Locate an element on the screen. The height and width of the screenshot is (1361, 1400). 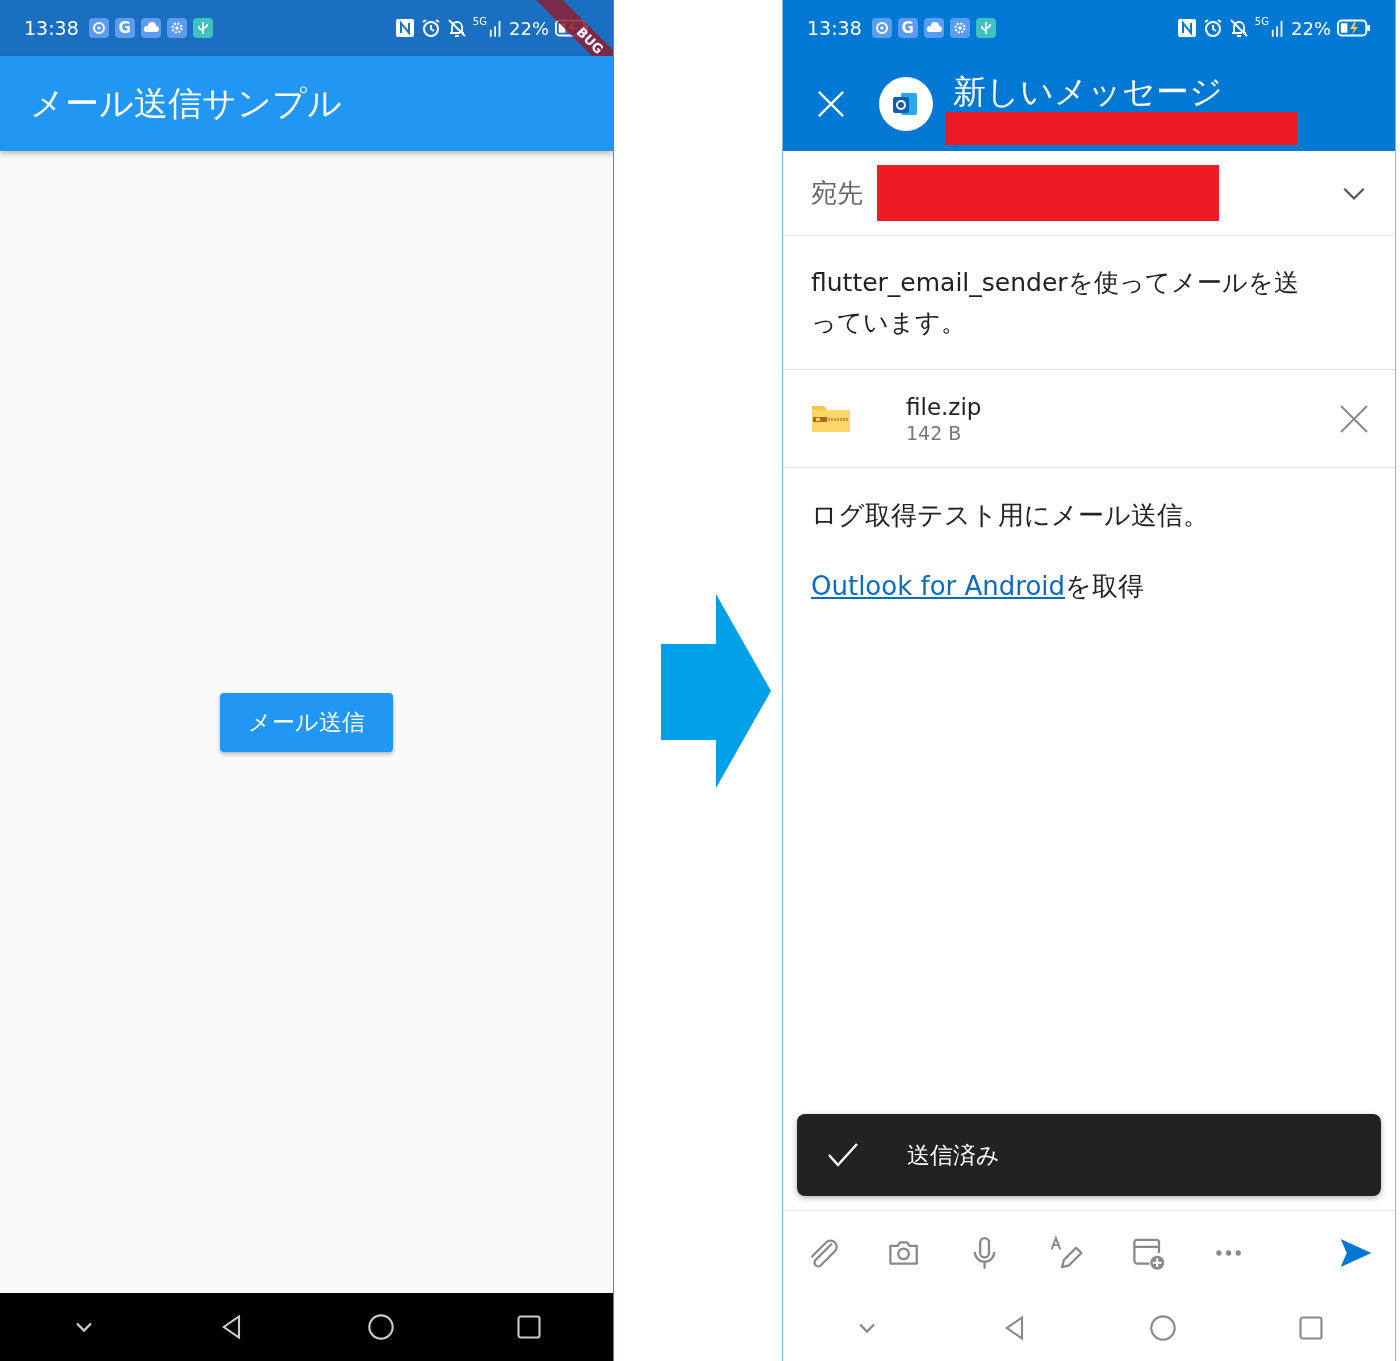
close-icon is located at coordinates (831, 103).